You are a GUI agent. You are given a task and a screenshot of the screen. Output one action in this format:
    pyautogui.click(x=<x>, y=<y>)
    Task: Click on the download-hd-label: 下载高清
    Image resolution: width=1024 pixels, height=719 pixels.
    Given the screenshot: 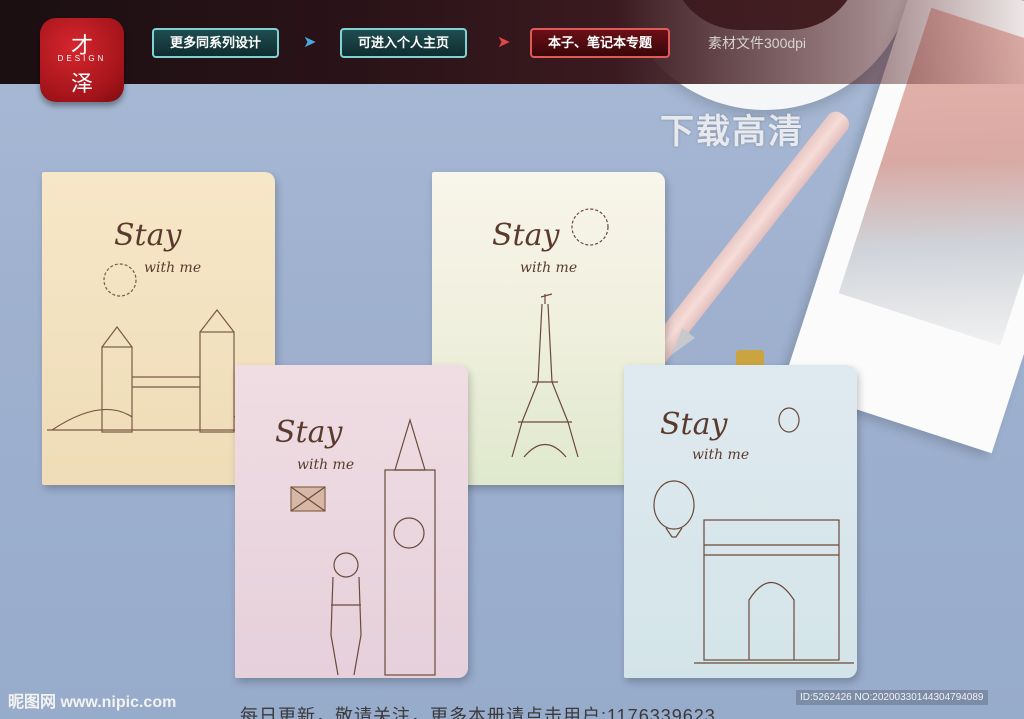 What is the action you would take?
    pyautogui.click(x=732, y=128)
    